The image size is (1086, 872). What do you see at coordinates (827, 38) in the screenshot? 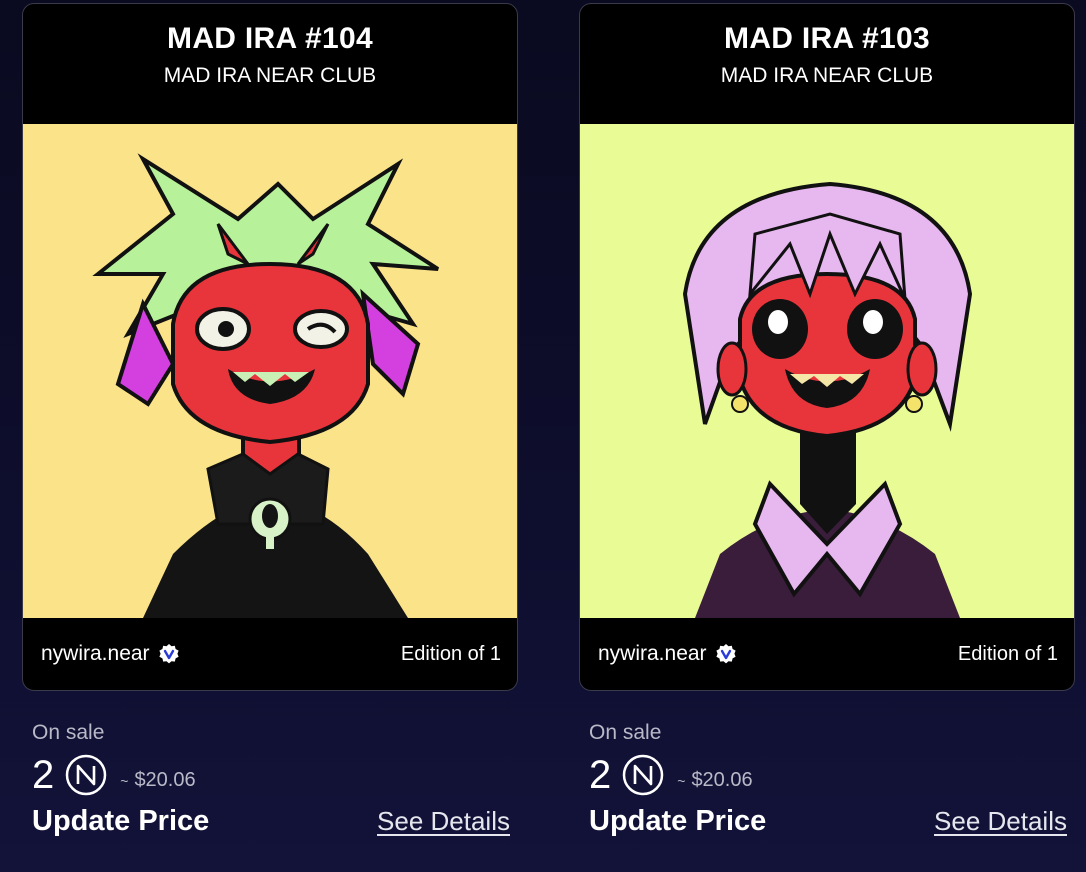
I see `nft-title: MAD IRA #103` at bounding box center [827, 38].